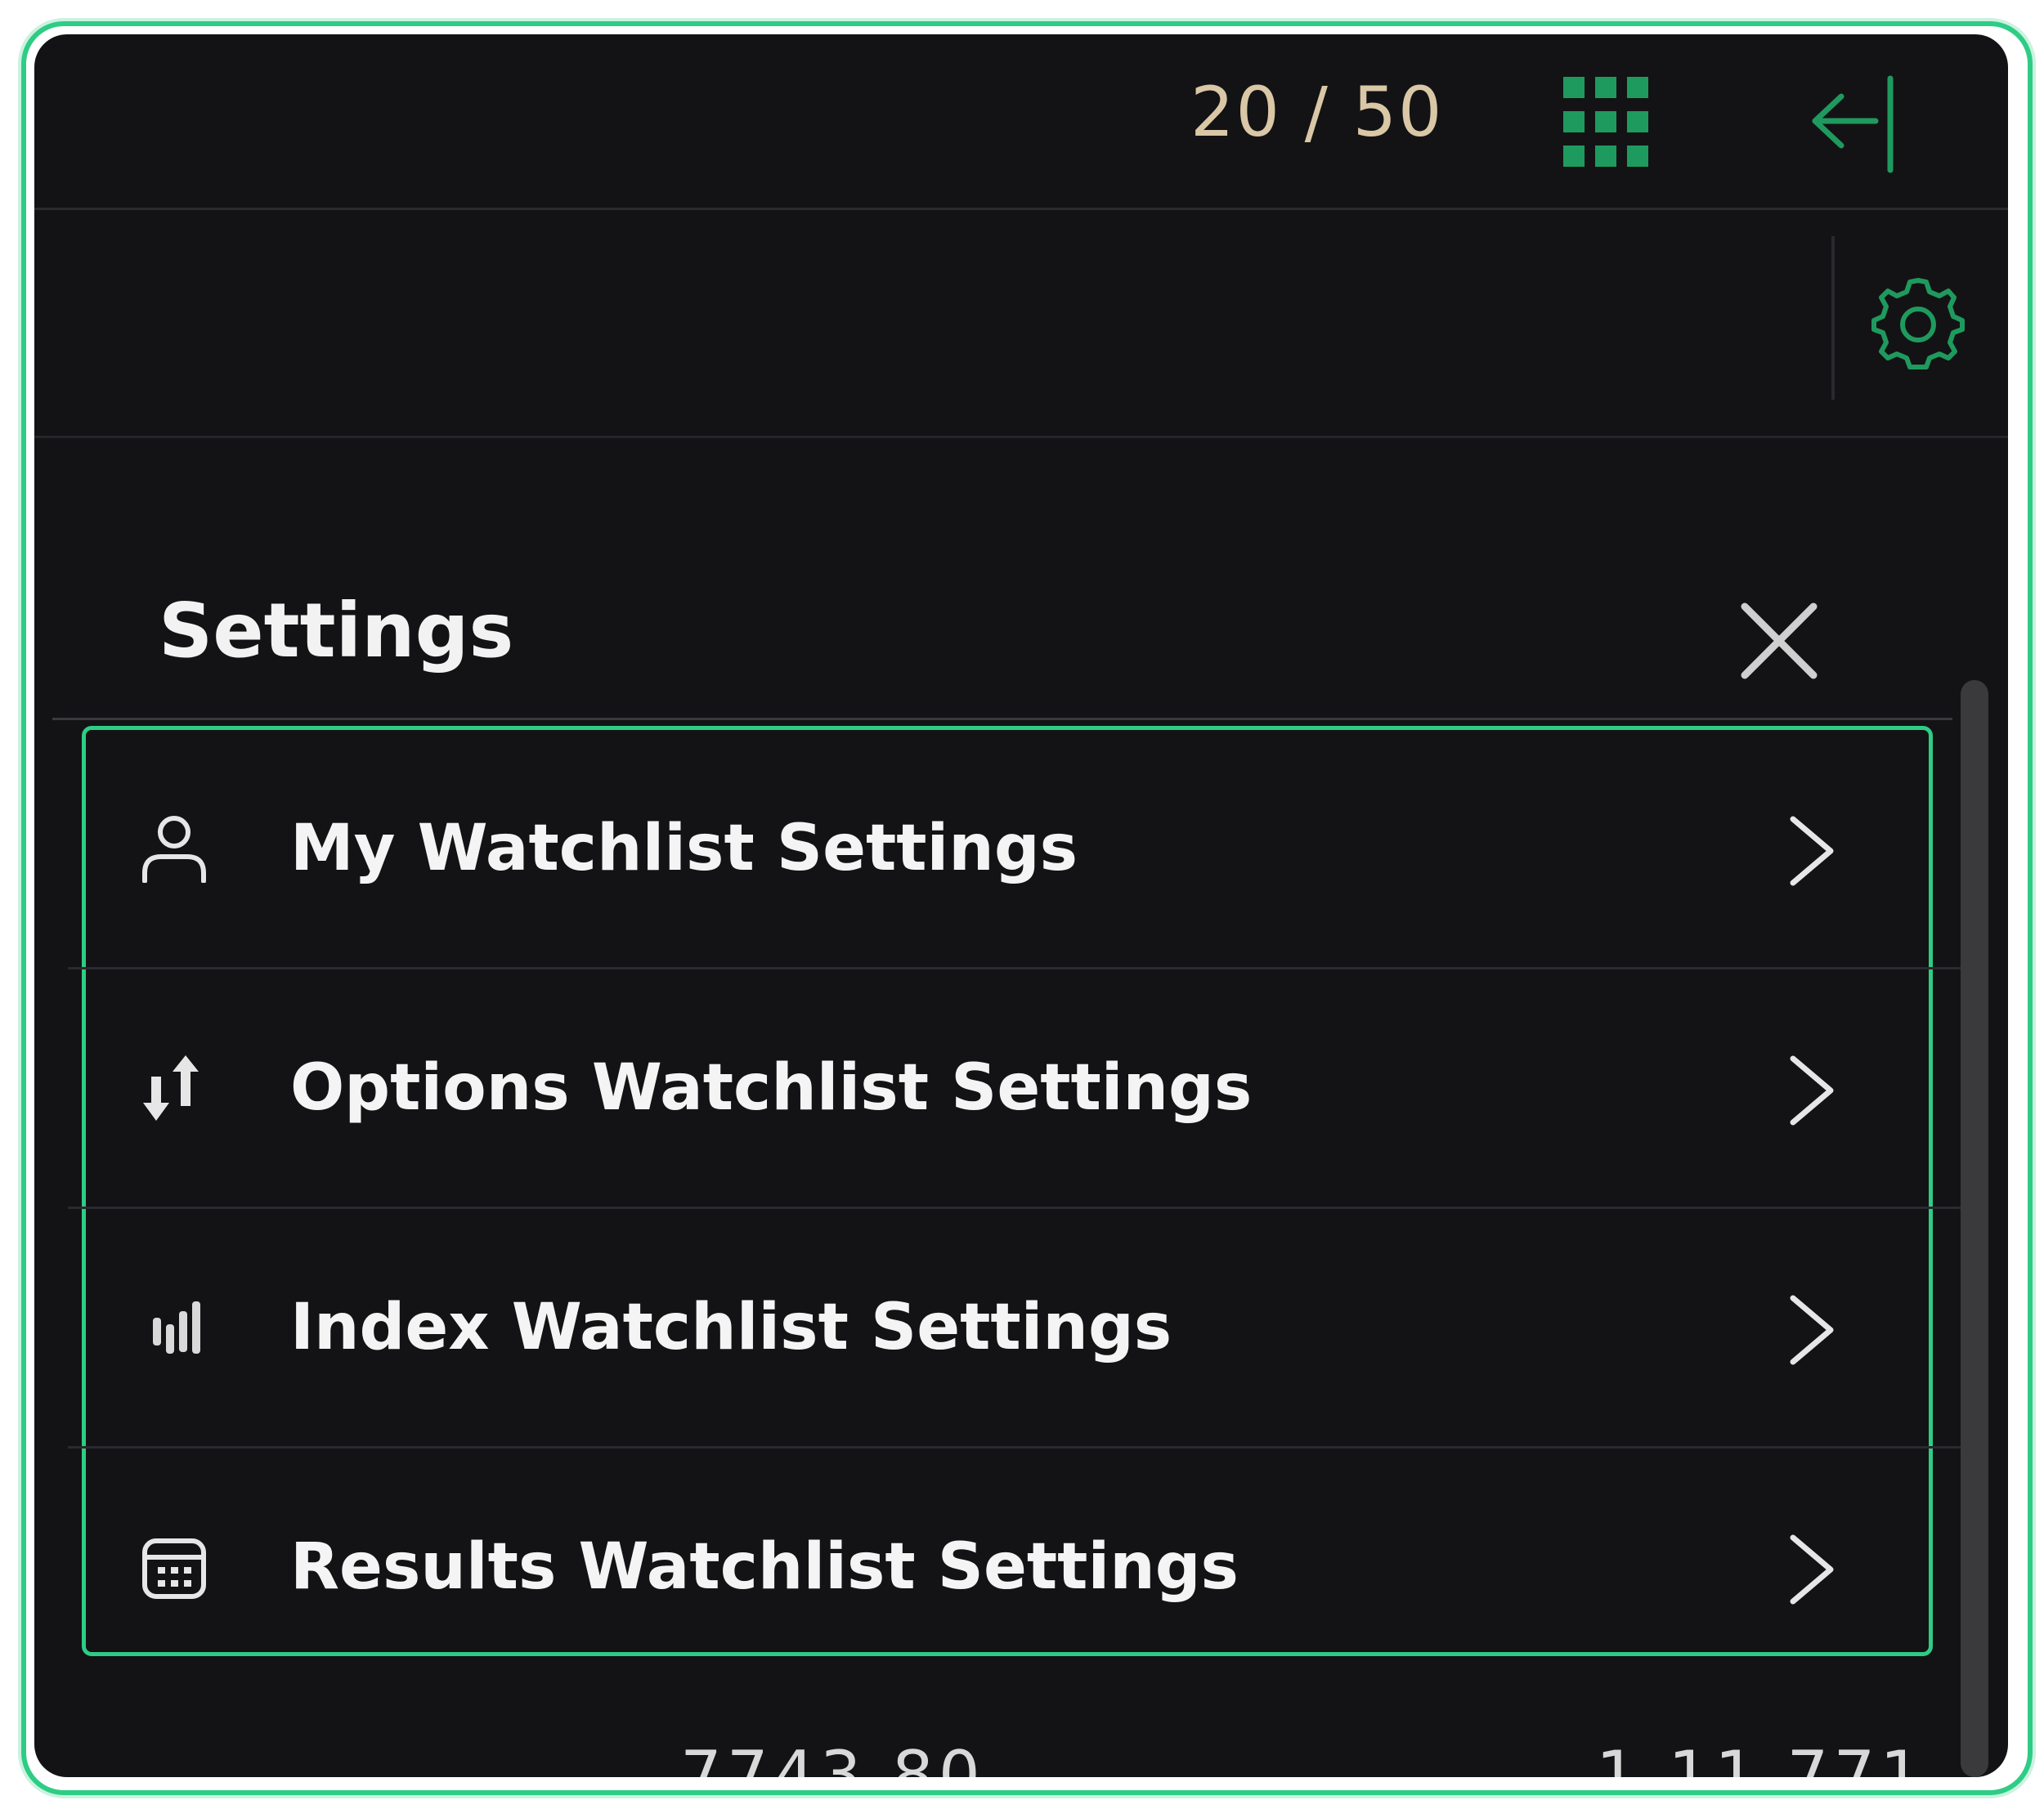 Image resolution: width=2044 pixels, height=1818 pixels. Describe the element at coordinates (1779, 641) in the screenshot. I see `close-icon` at that location.